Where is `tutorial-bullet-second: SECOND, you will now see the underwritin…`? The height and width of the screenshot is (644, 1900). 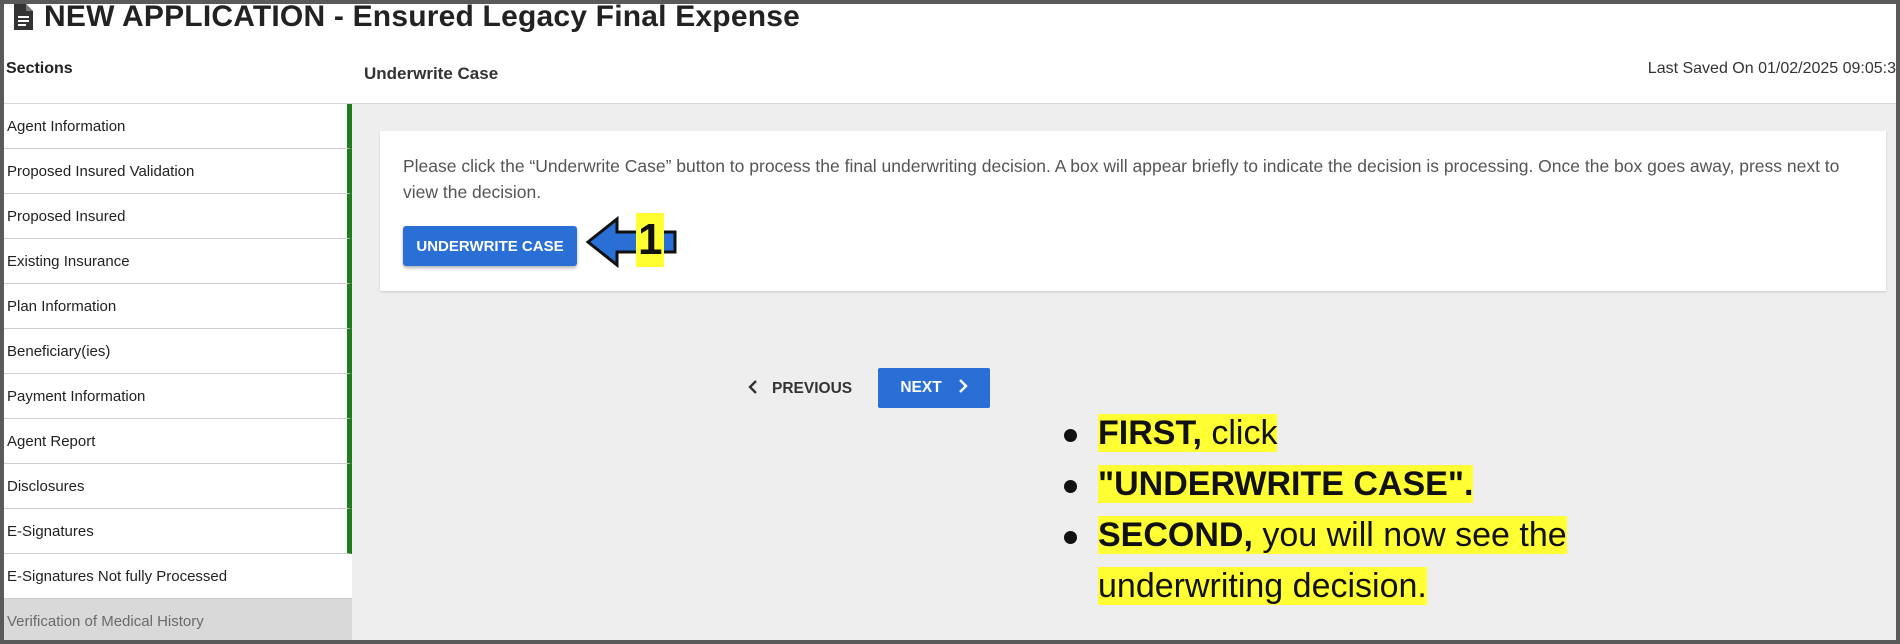 tutorial-bullet-second: SECOND, you will now see the underwritin… is located at coordinates (1352, 561).